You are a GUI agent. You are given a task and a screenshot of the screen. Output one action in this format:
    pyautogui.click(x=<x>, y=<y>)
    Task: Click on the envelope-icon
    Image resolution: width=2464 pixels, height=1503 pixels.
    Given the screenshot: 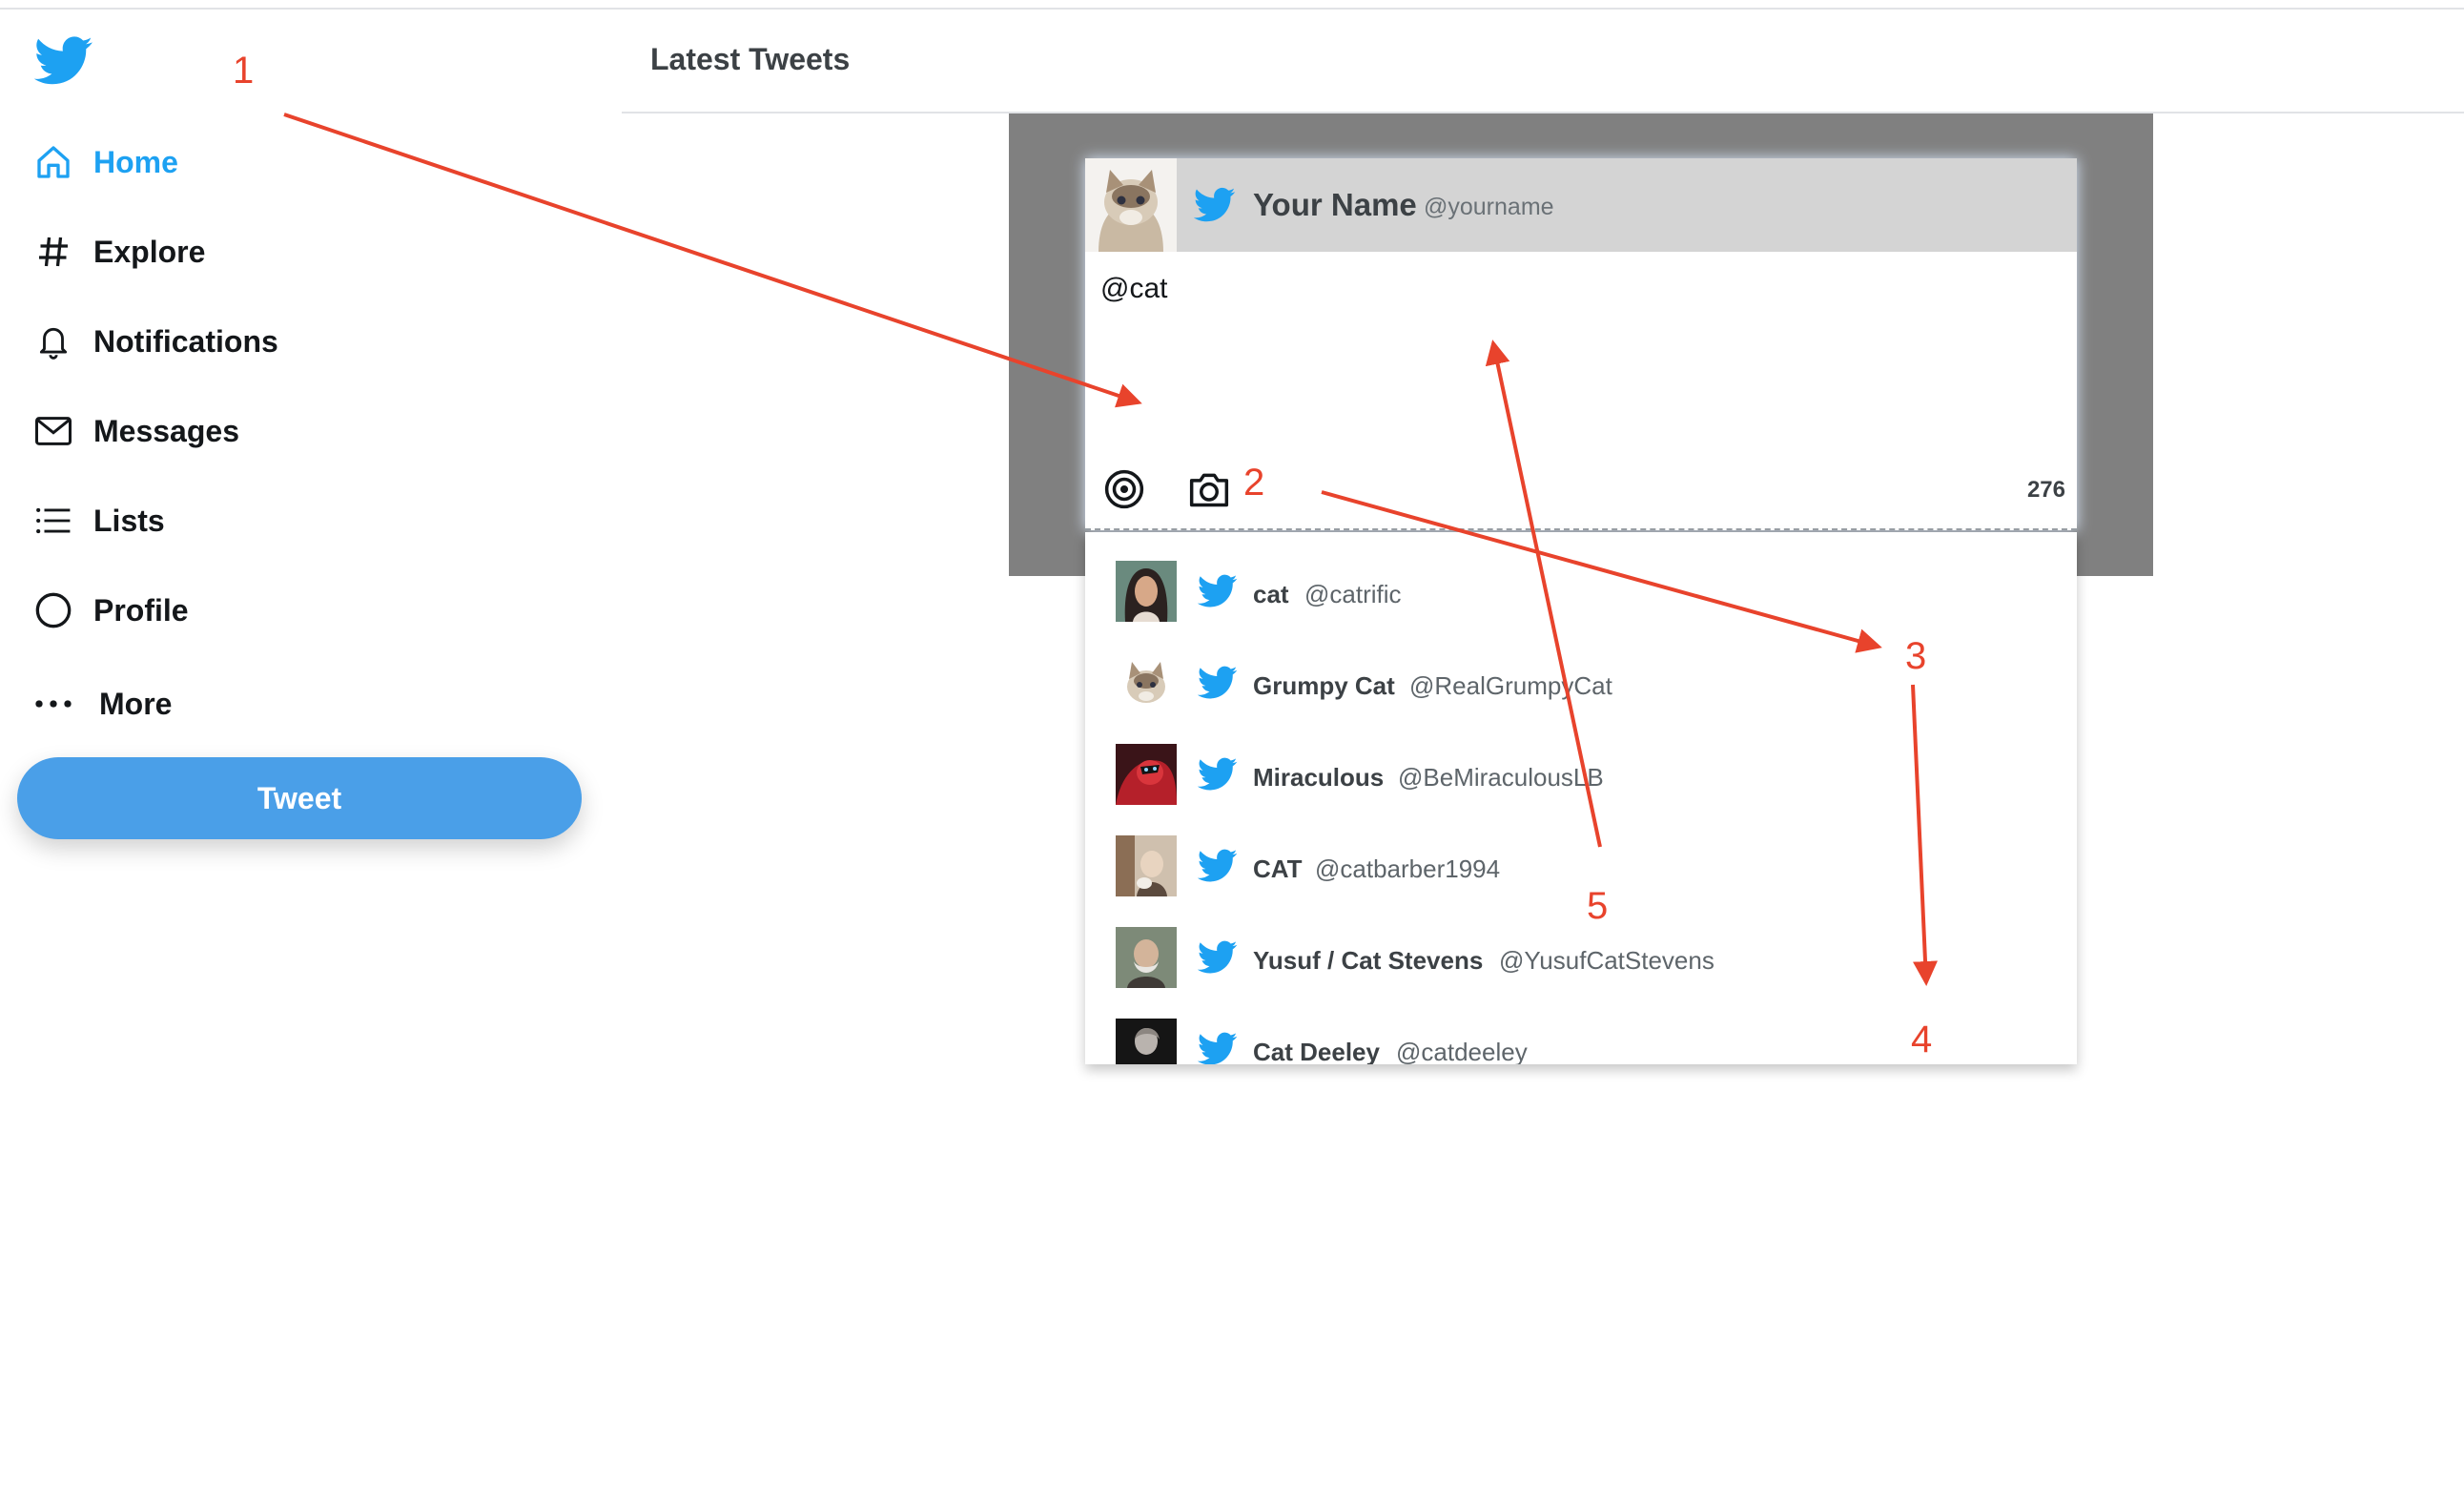 What is the action you would take?
    pyautogui.click(x=53, y=431)
    